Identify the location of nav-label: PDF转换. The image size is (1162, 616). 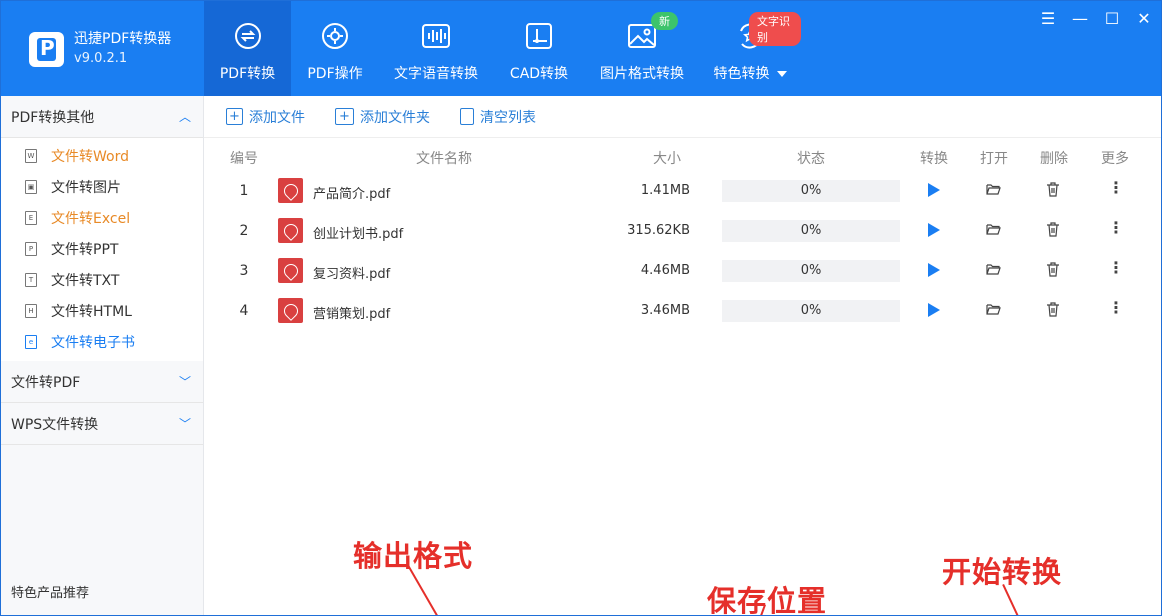
(247, 74).